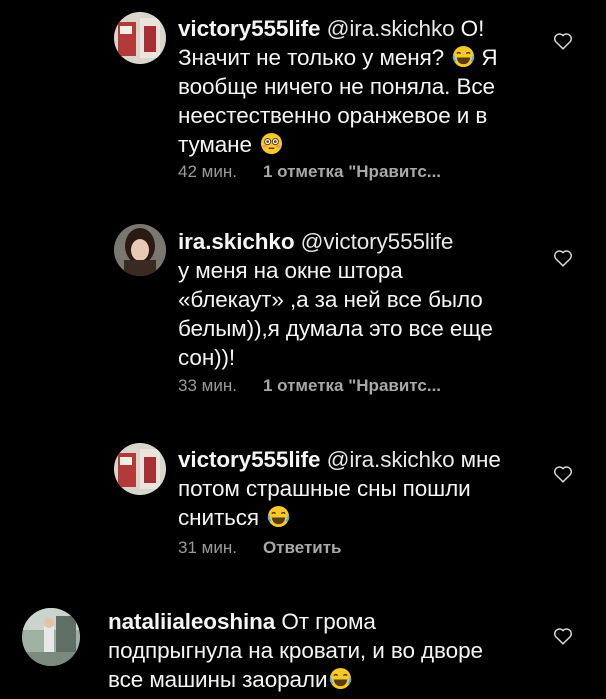 This screenshot has width=606, height=699. I want to click on comment-text: Значит не только у меня?, so click(314, 57).